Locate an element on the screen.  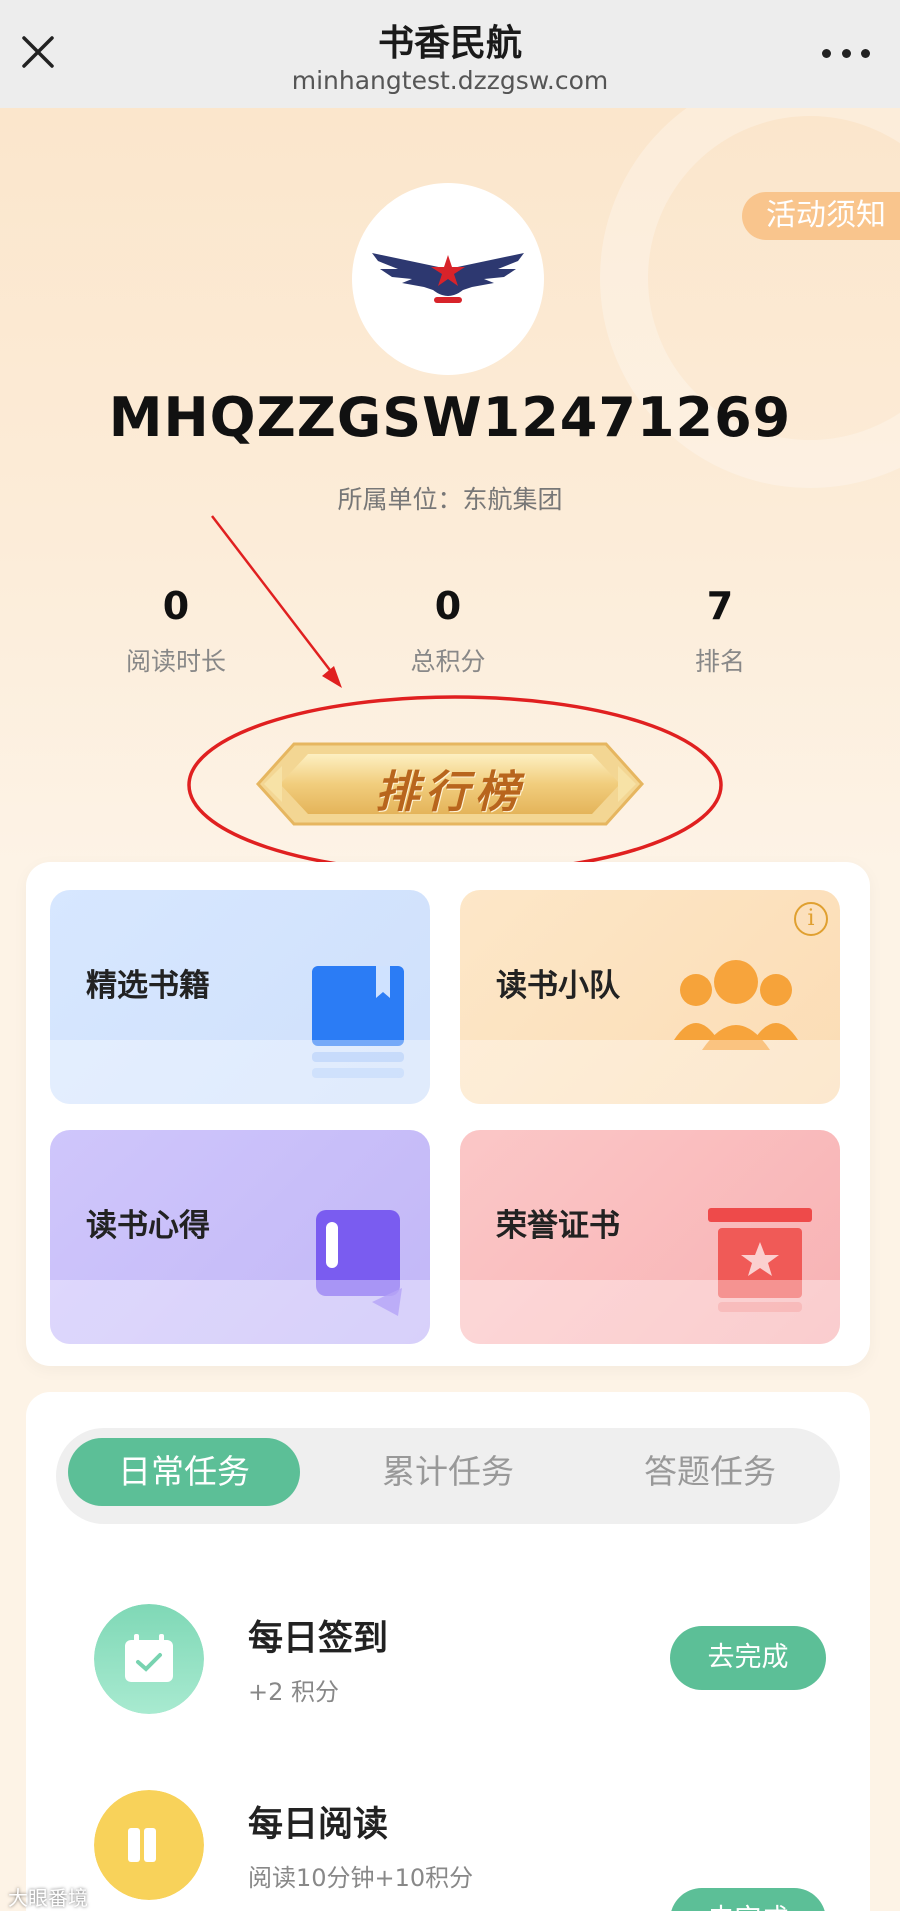
leaderboard-button: 排行榜 is located at coordinates (450, 784).